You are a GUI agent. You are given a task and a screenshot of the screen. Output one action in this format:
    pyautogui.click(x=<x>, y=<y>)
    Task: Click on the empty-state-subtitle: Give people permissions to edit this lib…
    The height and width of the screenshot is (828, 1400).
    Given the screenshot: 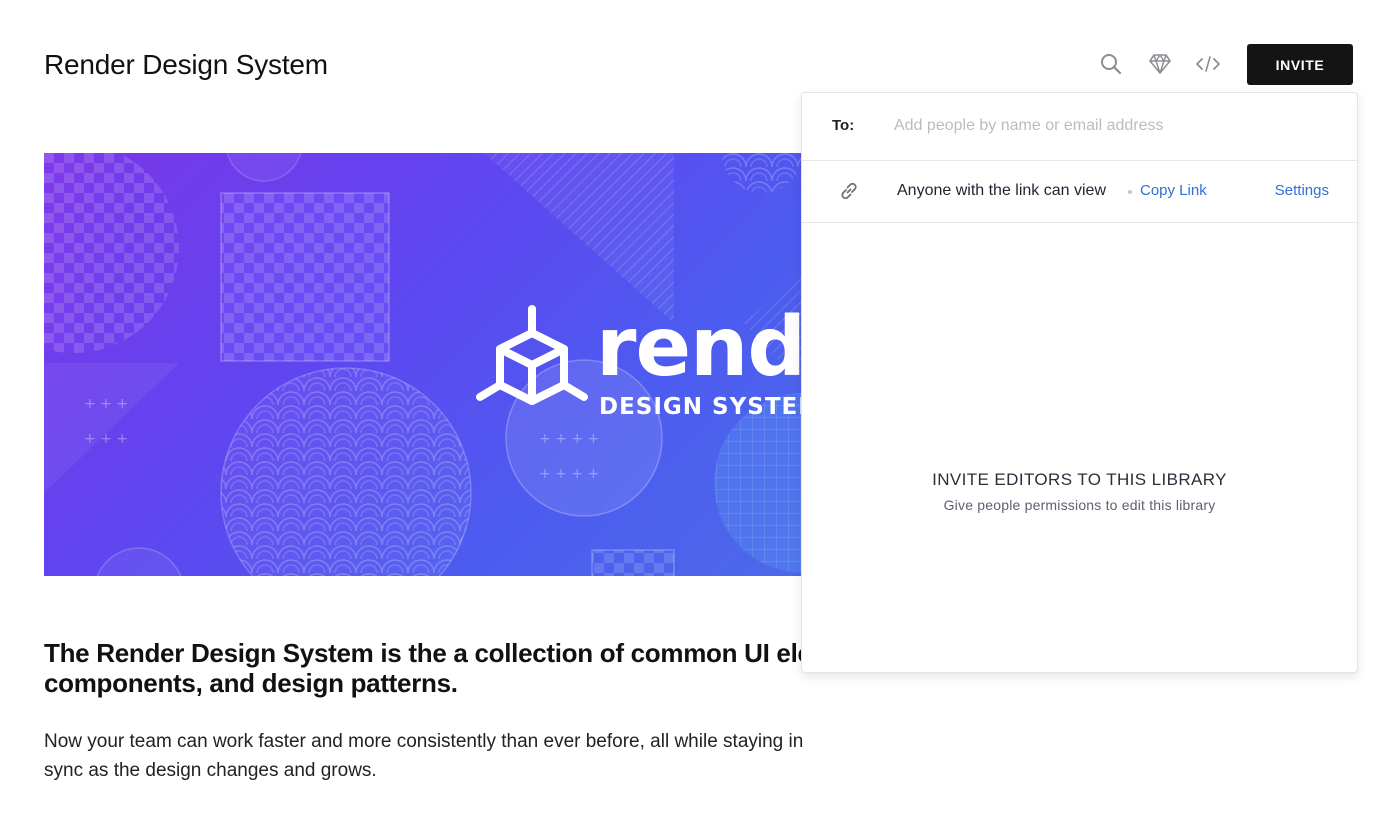 What is the action you would take?
    pyautogui.click(x=1079, y=505)
    